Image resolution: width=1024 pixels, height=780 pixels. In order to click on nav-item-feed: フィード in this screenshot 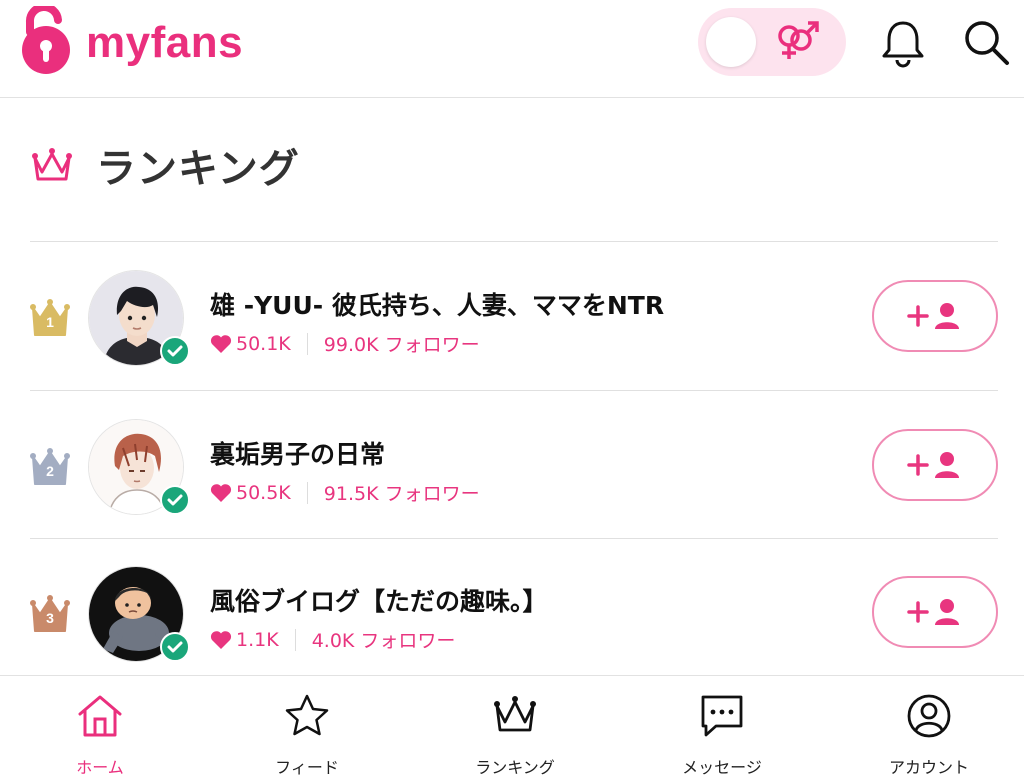, I will do `click(307, 728)`.